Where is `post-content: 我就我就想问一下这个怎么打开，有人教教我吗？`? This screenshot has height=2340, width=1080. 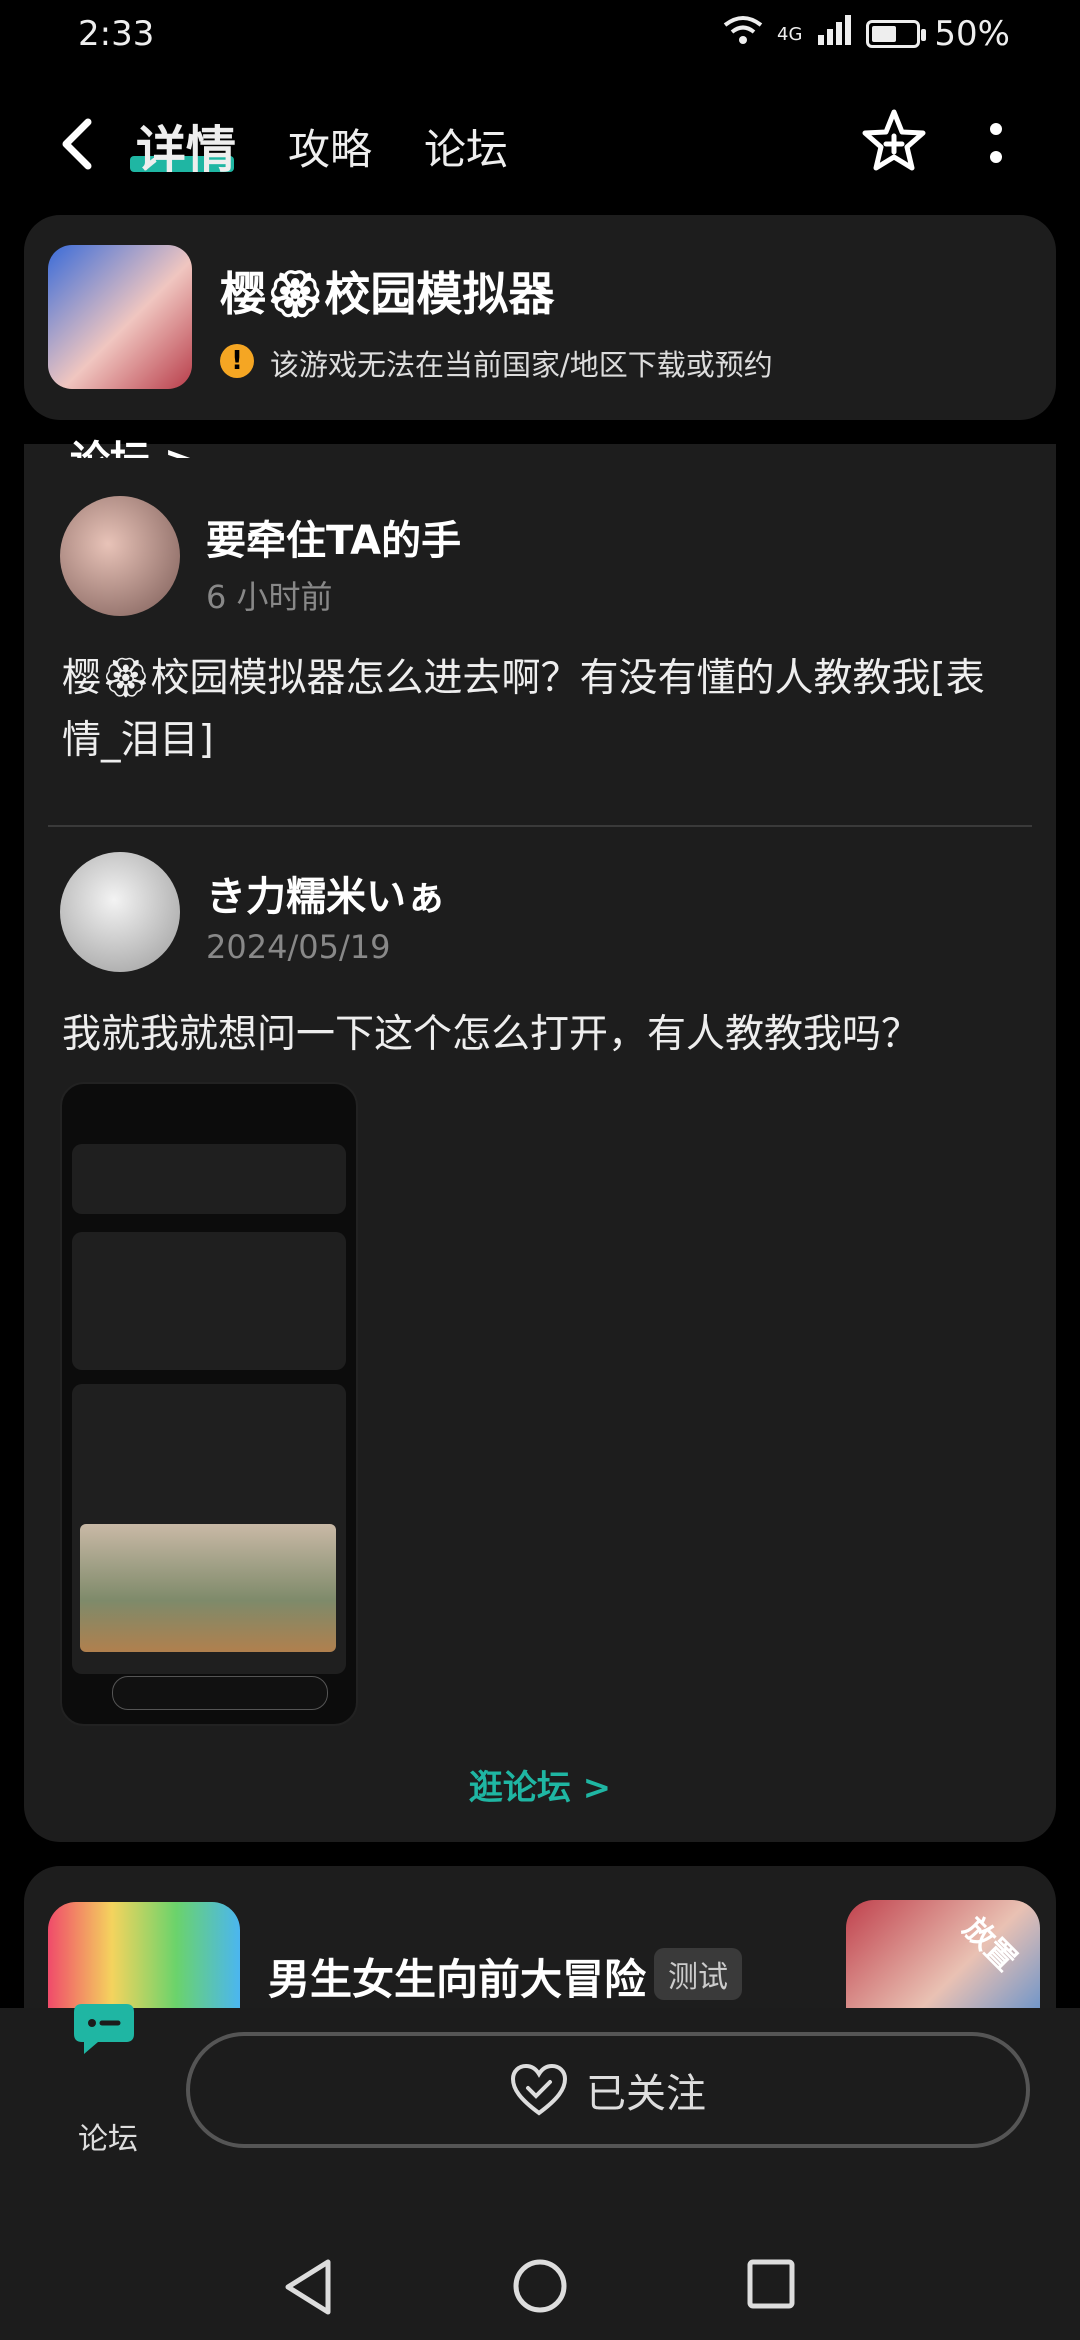 post-content: 我就我就想问一下这个怎么打开，有人教教我吗？ is located at coordinates (542, 1035).